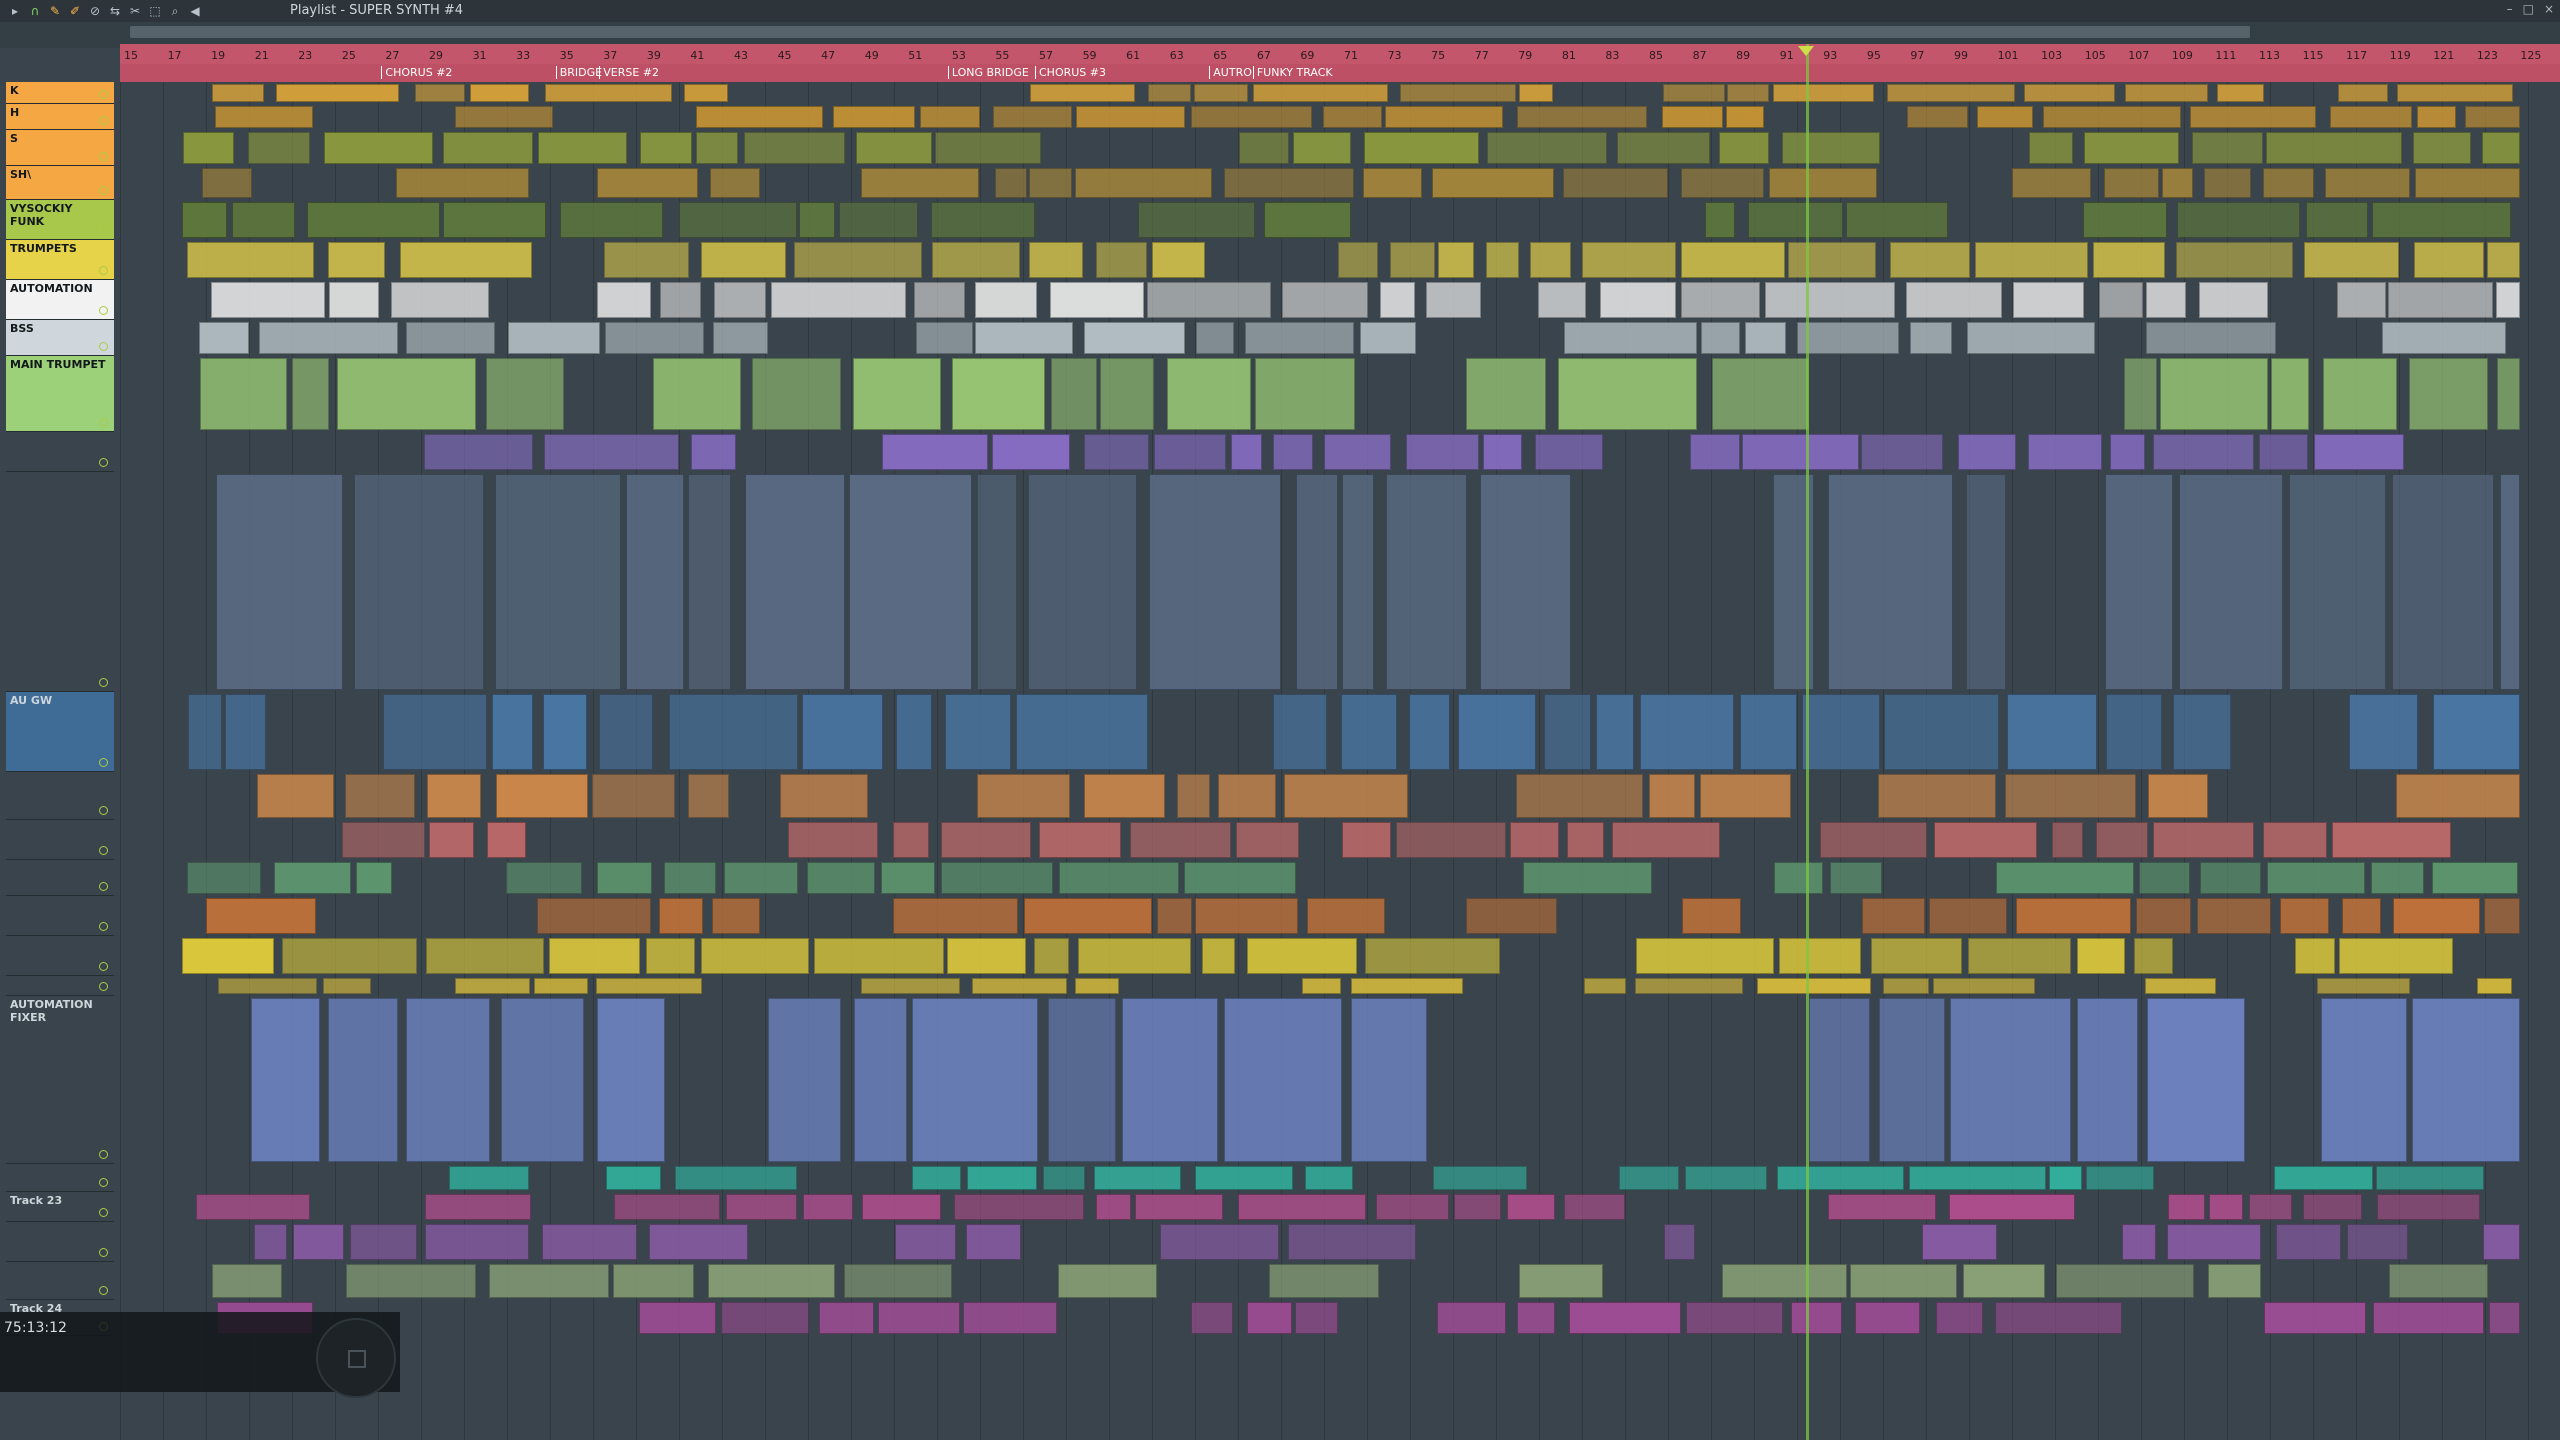 The image size is (2560, 1440). Describe the element at coordinates (2549, 9) in the screenshot. I see `close-button: ×` at that location.